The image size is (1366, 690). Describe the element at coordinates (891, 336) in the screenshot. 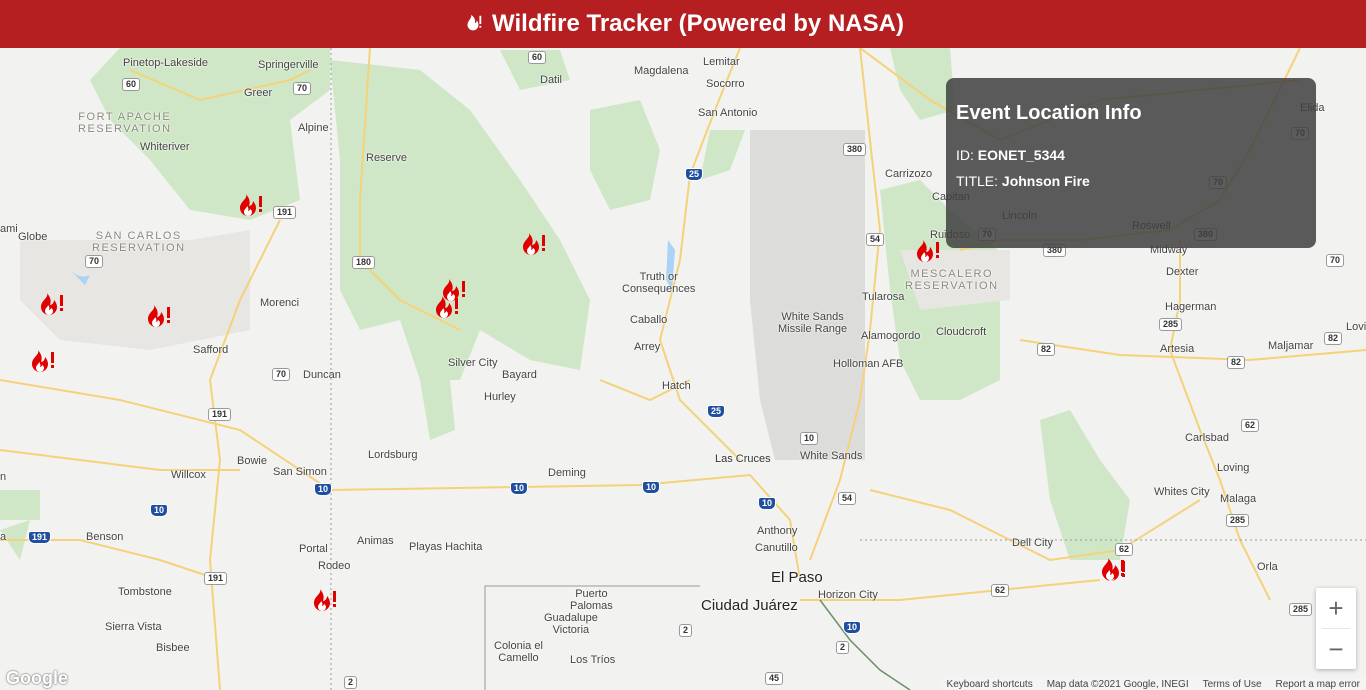

I see `place-label: Alamogordo` at that location.